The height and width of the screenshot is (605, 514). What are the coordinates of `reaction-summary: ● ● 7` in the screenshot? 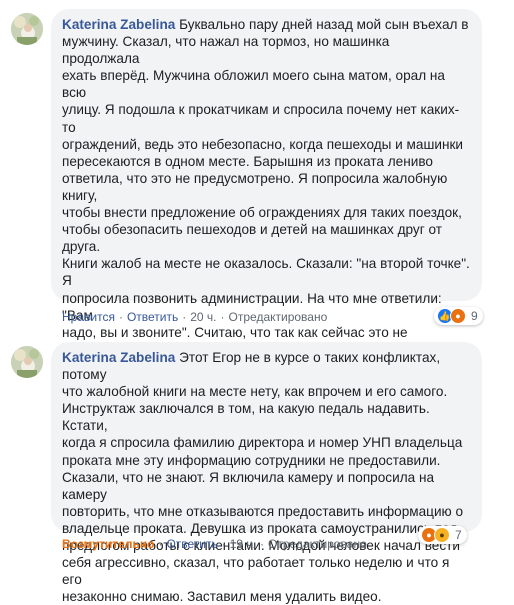 It's located at (442, 535).